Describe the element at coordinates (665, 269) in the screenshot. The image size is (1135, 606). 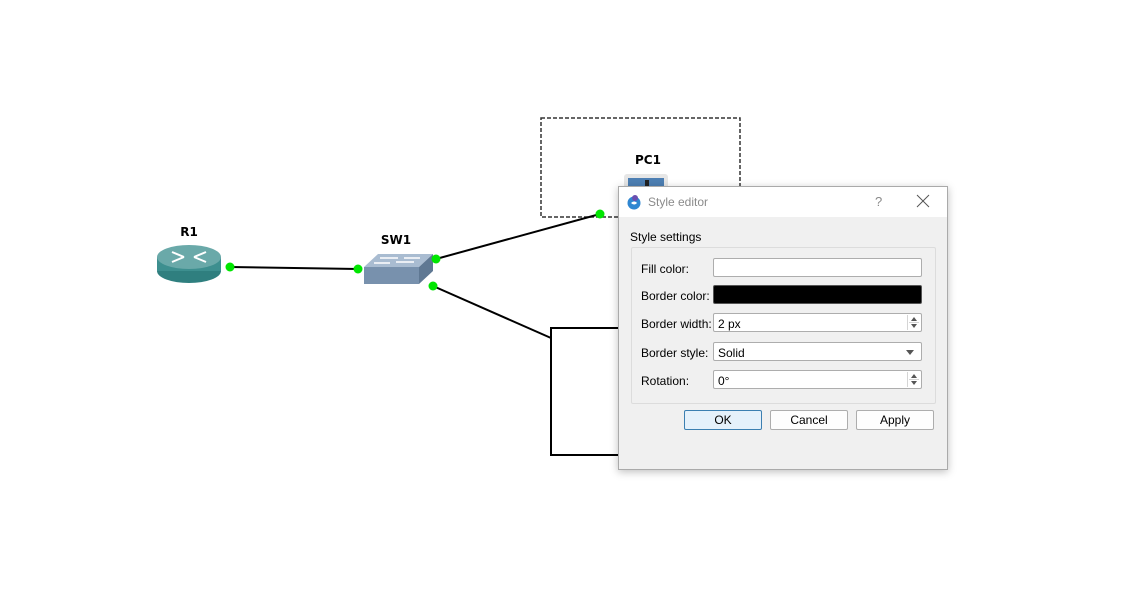
I see `fill-color-label: Fill color:` at that location.